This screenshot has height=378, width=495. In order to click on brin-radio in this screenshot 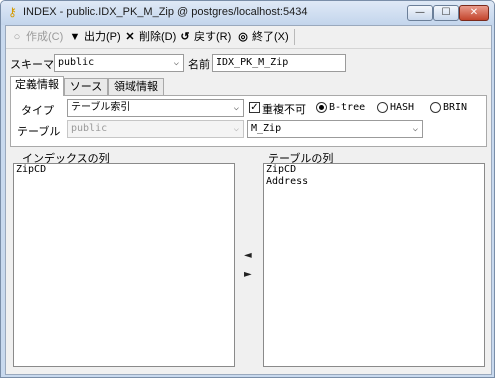, I will do `click(435, 107)`.